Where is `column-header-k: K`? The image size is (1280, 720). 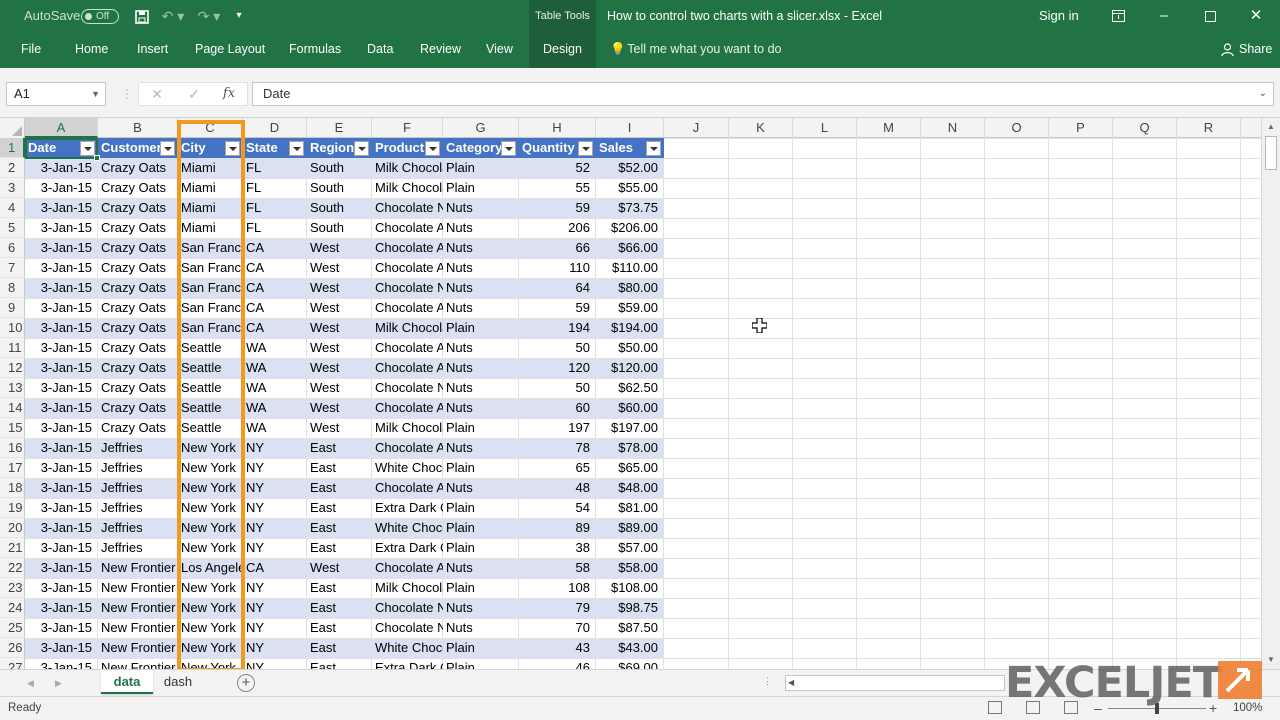 column-header-k: K is located at coordinates (761, 128).